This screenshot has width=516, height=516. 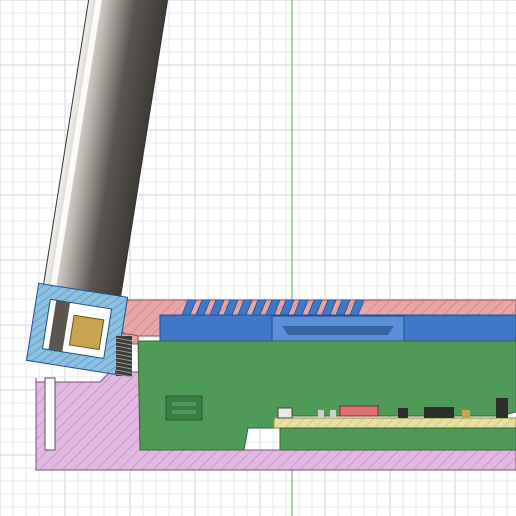 I want to click on spring-contact, so click(x=124, y=357).